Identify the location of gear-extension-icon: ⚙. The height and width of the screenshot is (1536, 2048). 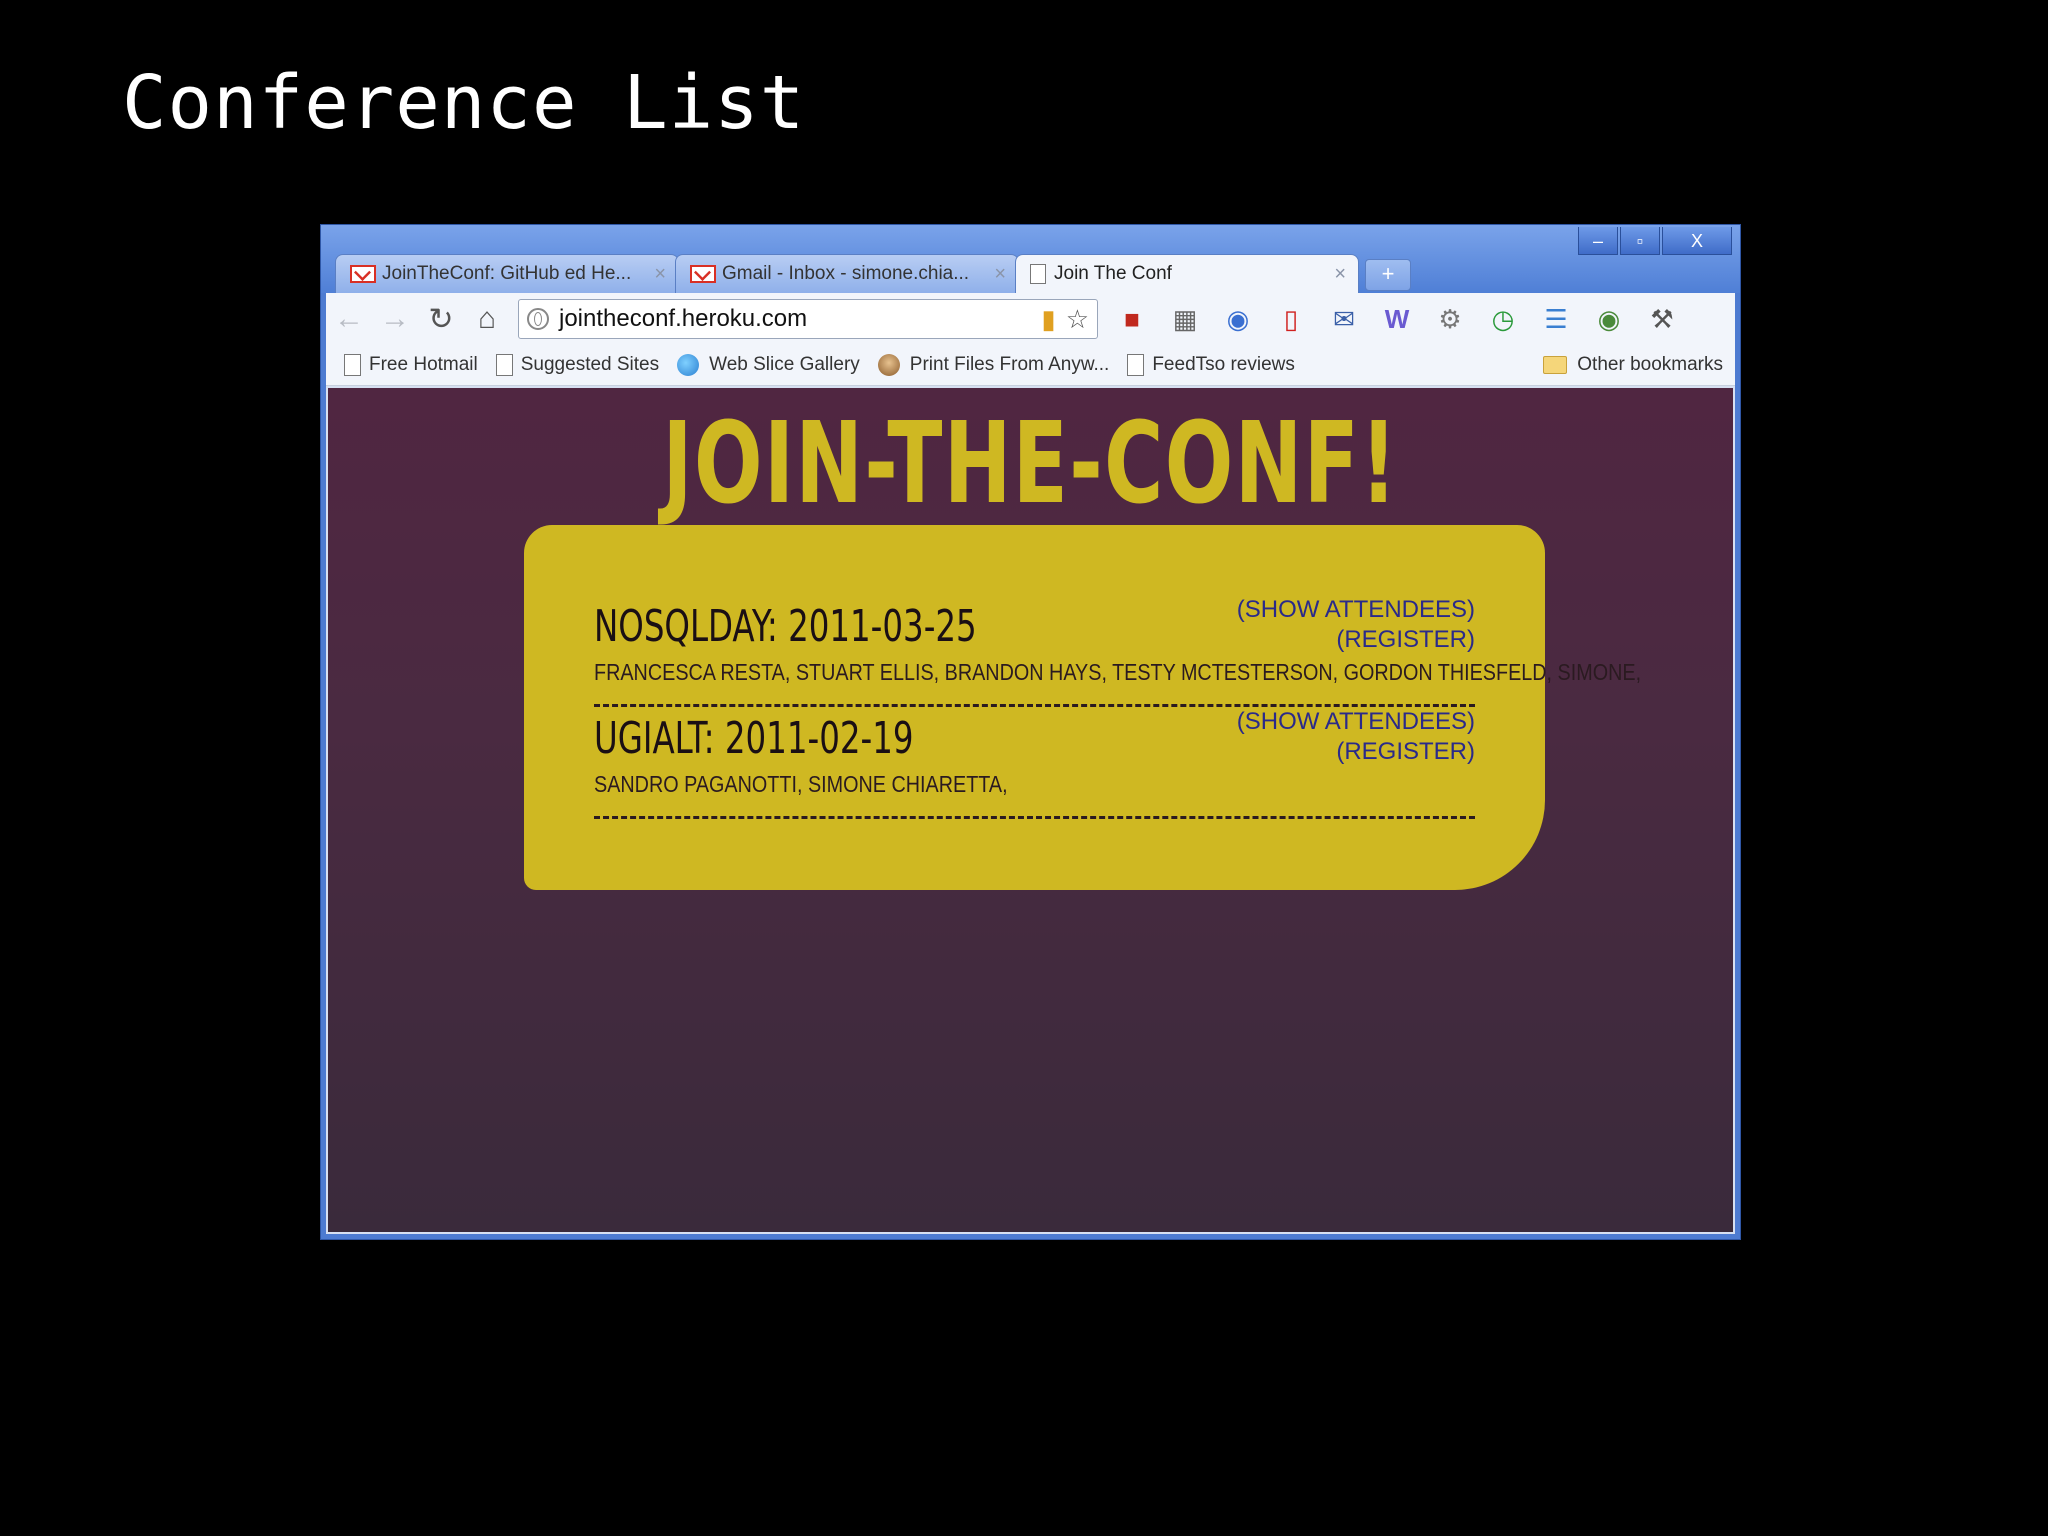
(1450, 319).